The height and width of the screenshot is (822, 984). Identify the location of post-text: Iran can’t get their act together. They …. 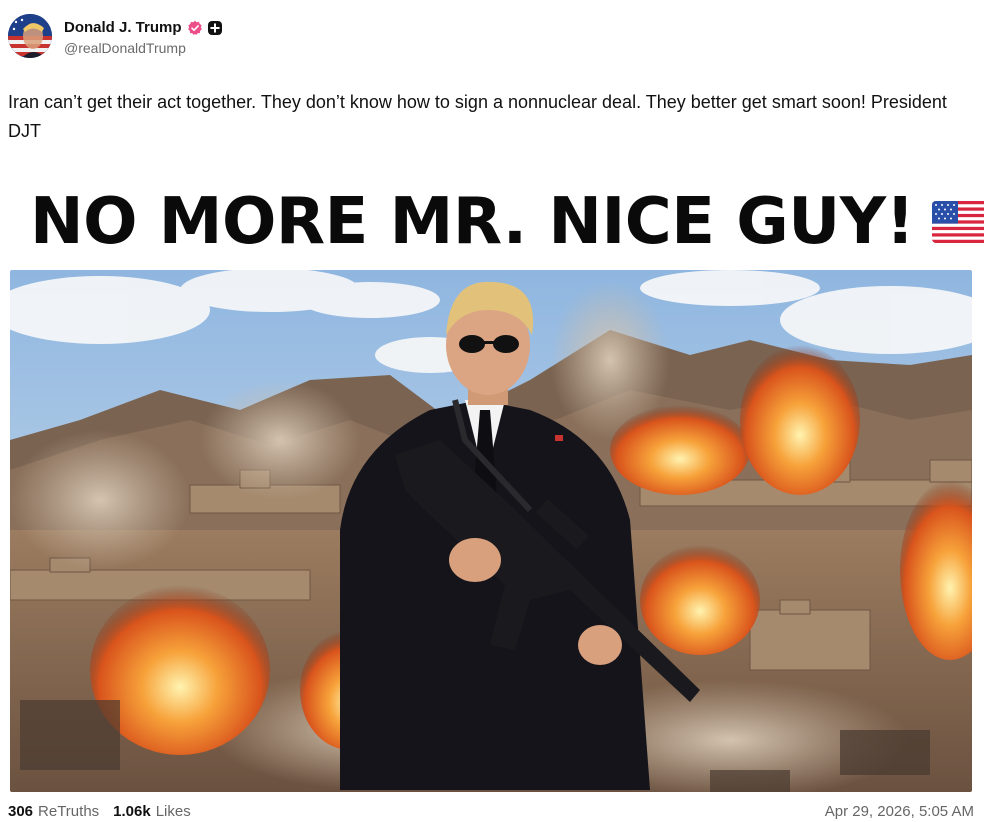
(477, 116).